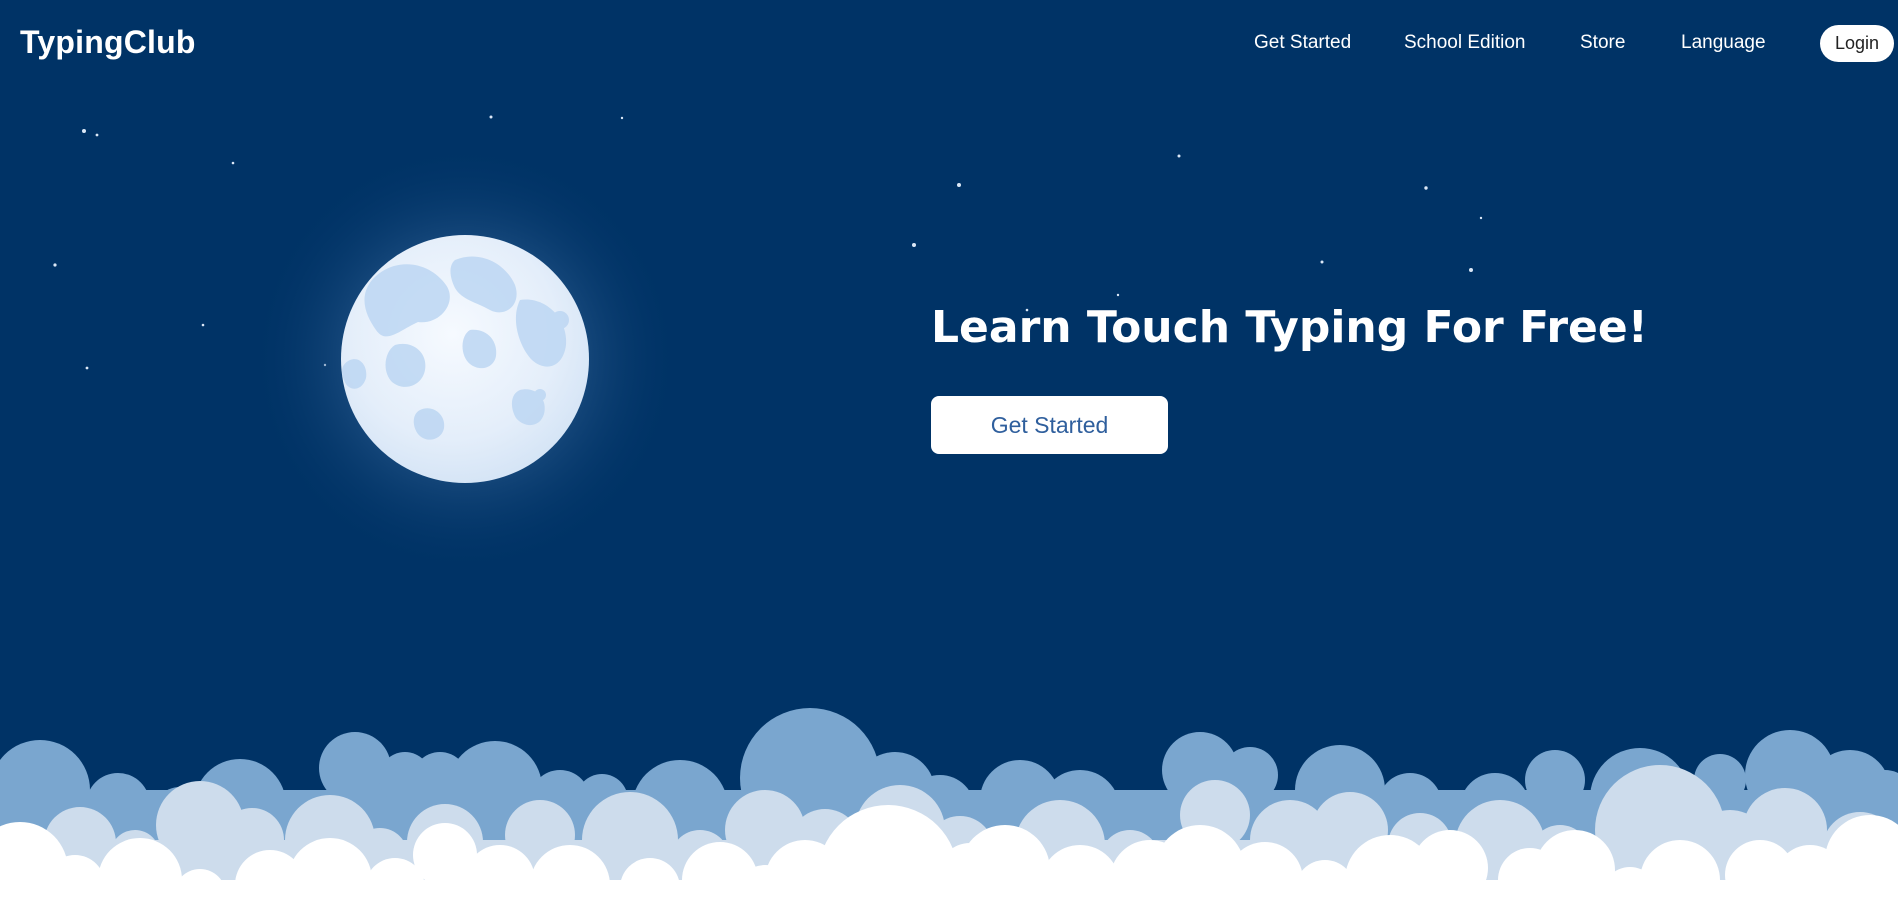 This screenshot has height=920, width=1902. What do you see at coordinates (1049, 425) in the screenshot?
I see `get-started-button: Get Started` at bounding box center [1049, 425].